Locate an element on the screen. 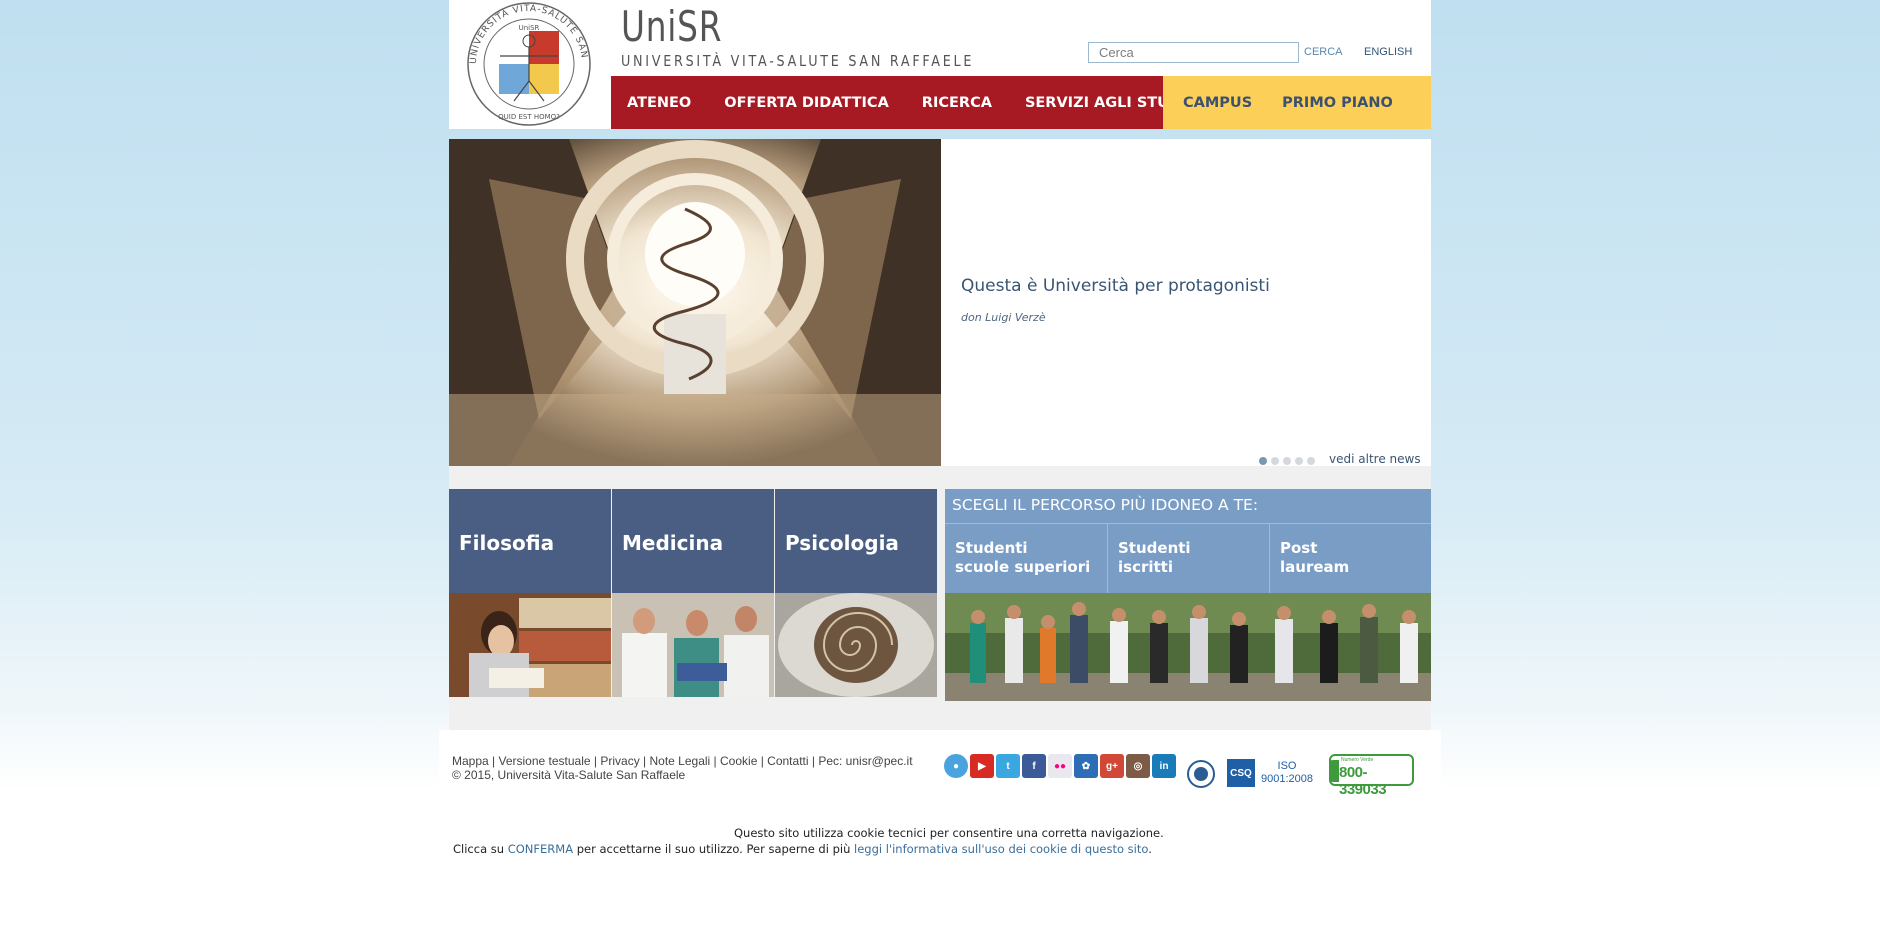  faculty-card-medicina: Medicina is located at coordinates (693, 593).